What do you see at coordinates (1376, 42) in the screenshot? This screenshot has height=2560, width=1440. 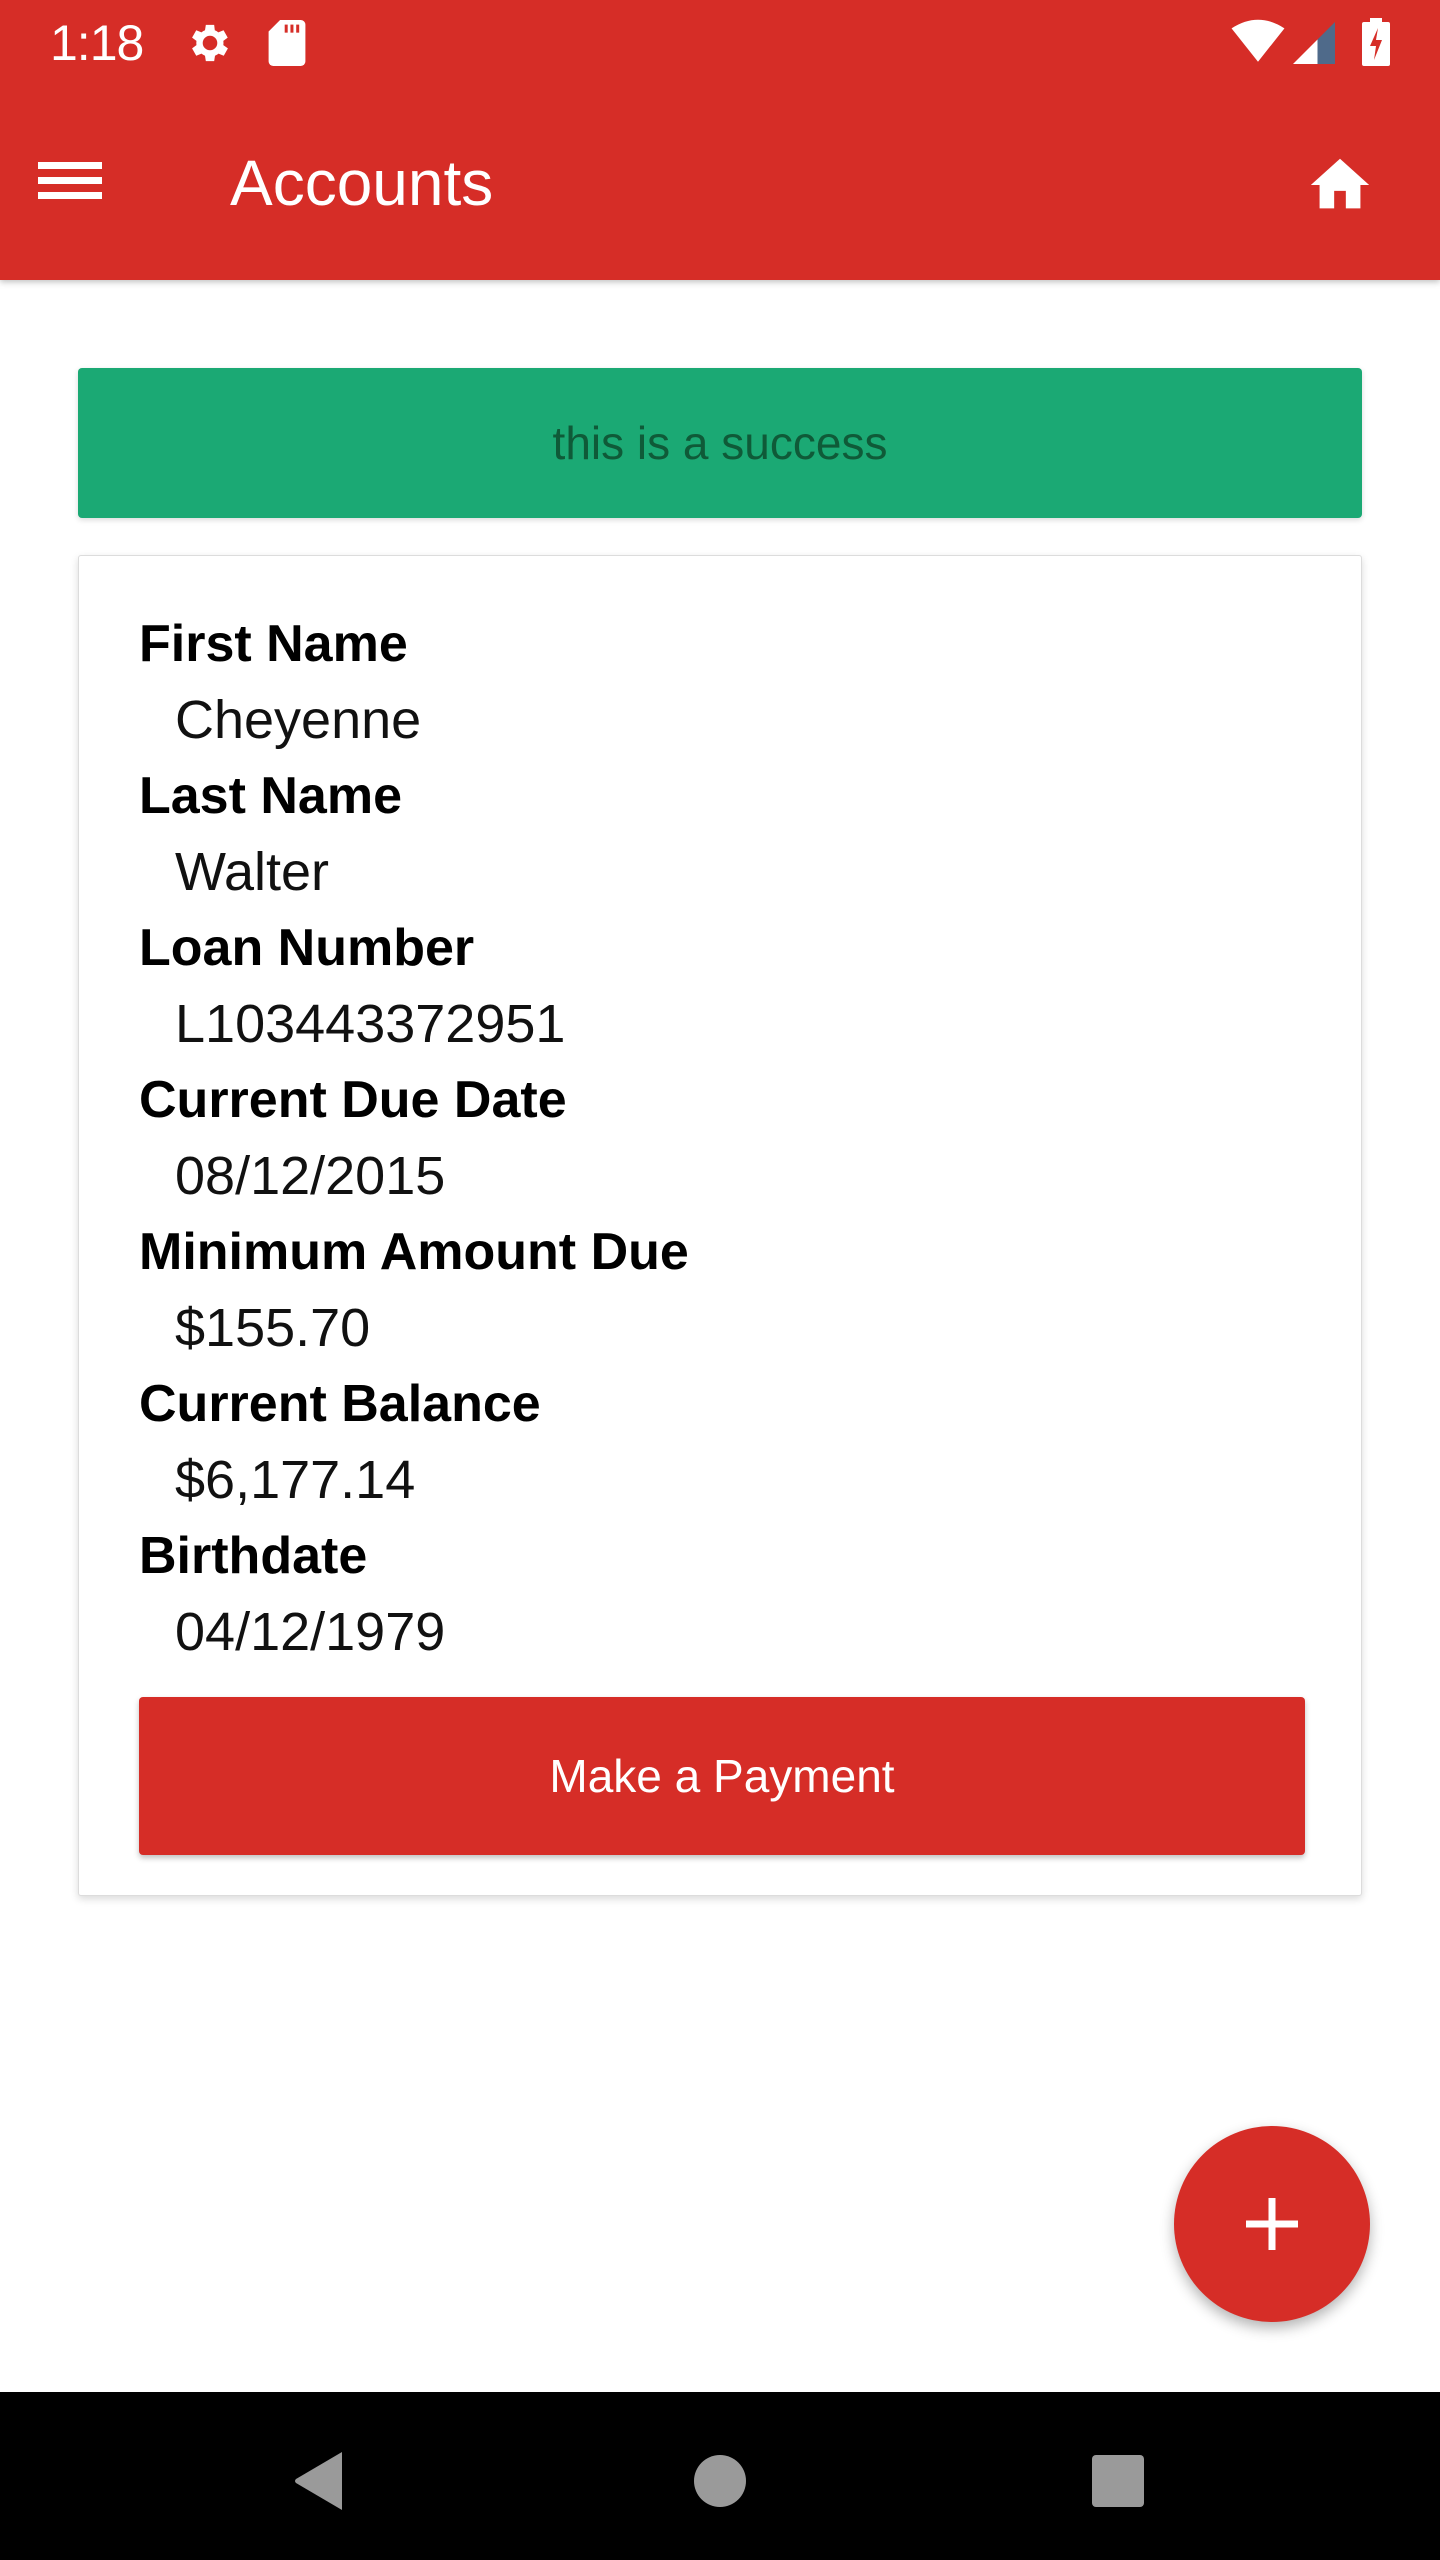 I see `battery-charging-icon` at bounding box center [1376, 42].